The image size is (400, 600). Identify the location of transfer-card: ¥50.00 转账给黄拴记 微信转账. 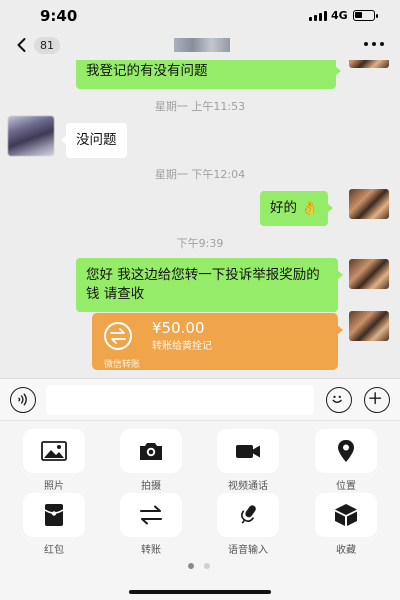
(217, 341).